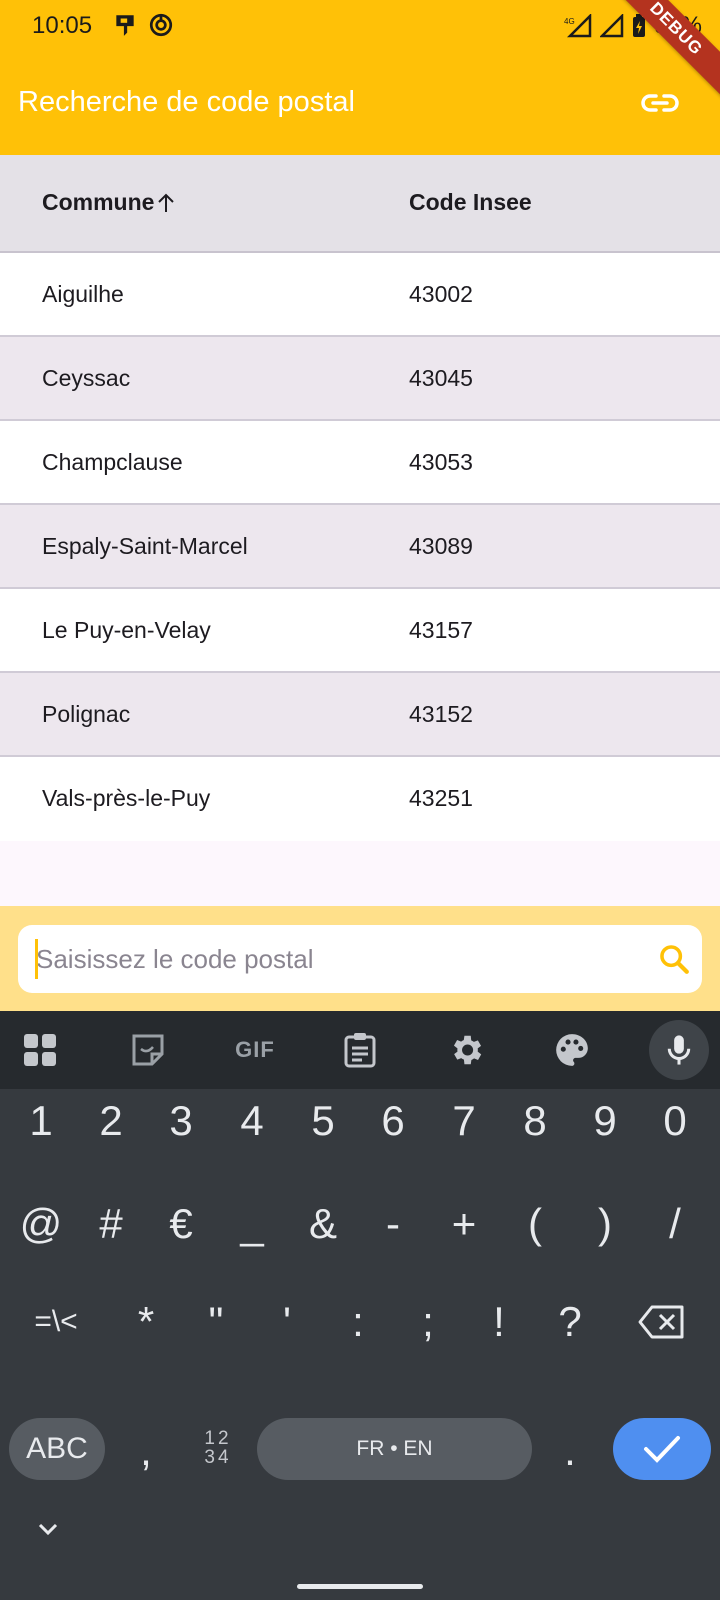 The image size is (720, 1600). Describe the element at coordinates (181, 1121) in the screenshot. I see `key: 3` at that location.